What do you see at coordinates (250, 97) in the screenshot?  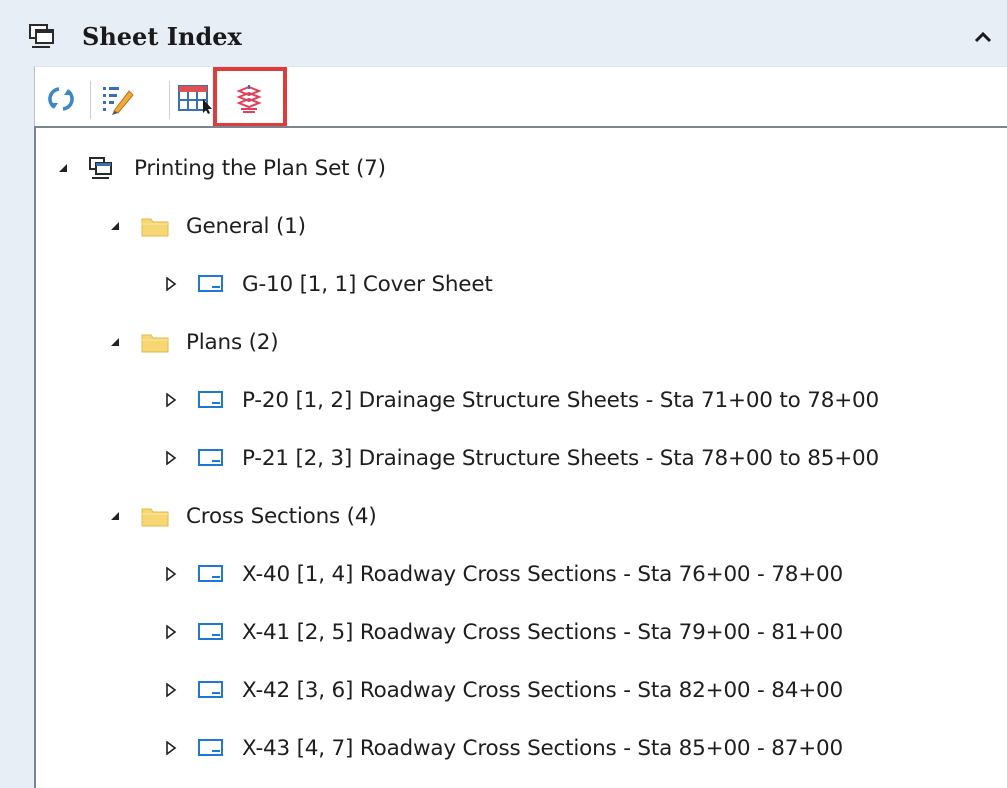 I see `highlight-box` at bounding box center [250, 97].